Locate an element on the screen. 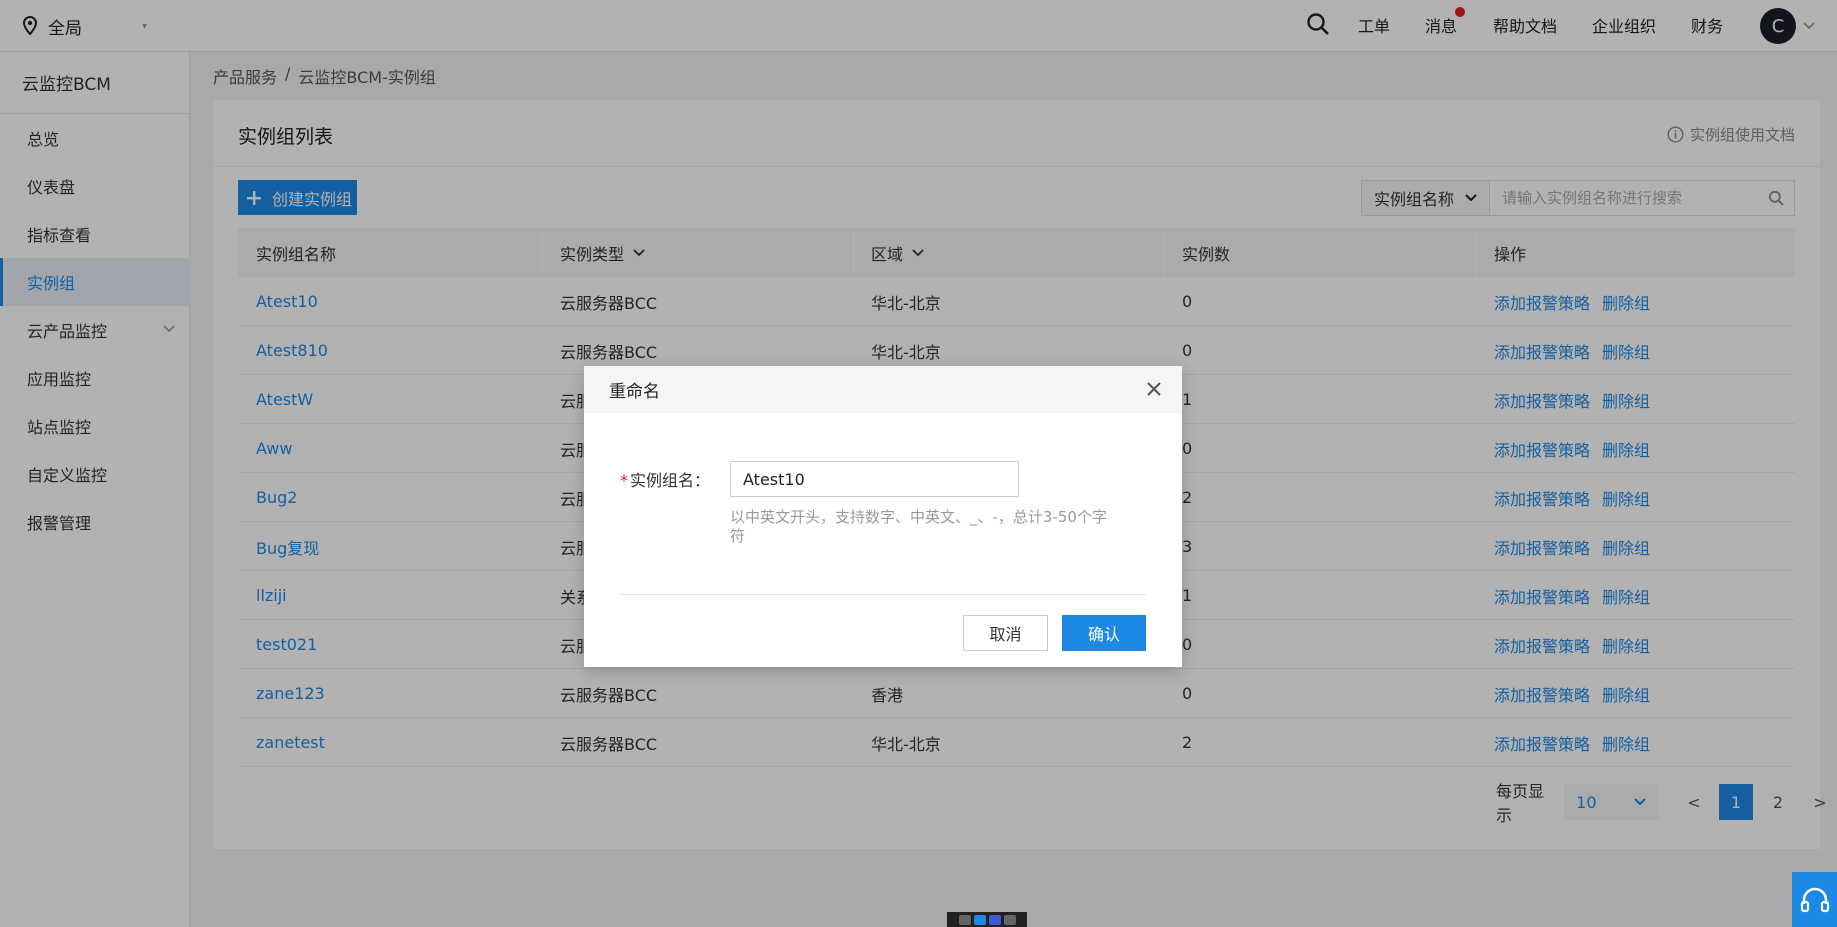 This screenshot has width=1837, height=927. dialog-header: 重命名 is located at coordinates (883, 389).